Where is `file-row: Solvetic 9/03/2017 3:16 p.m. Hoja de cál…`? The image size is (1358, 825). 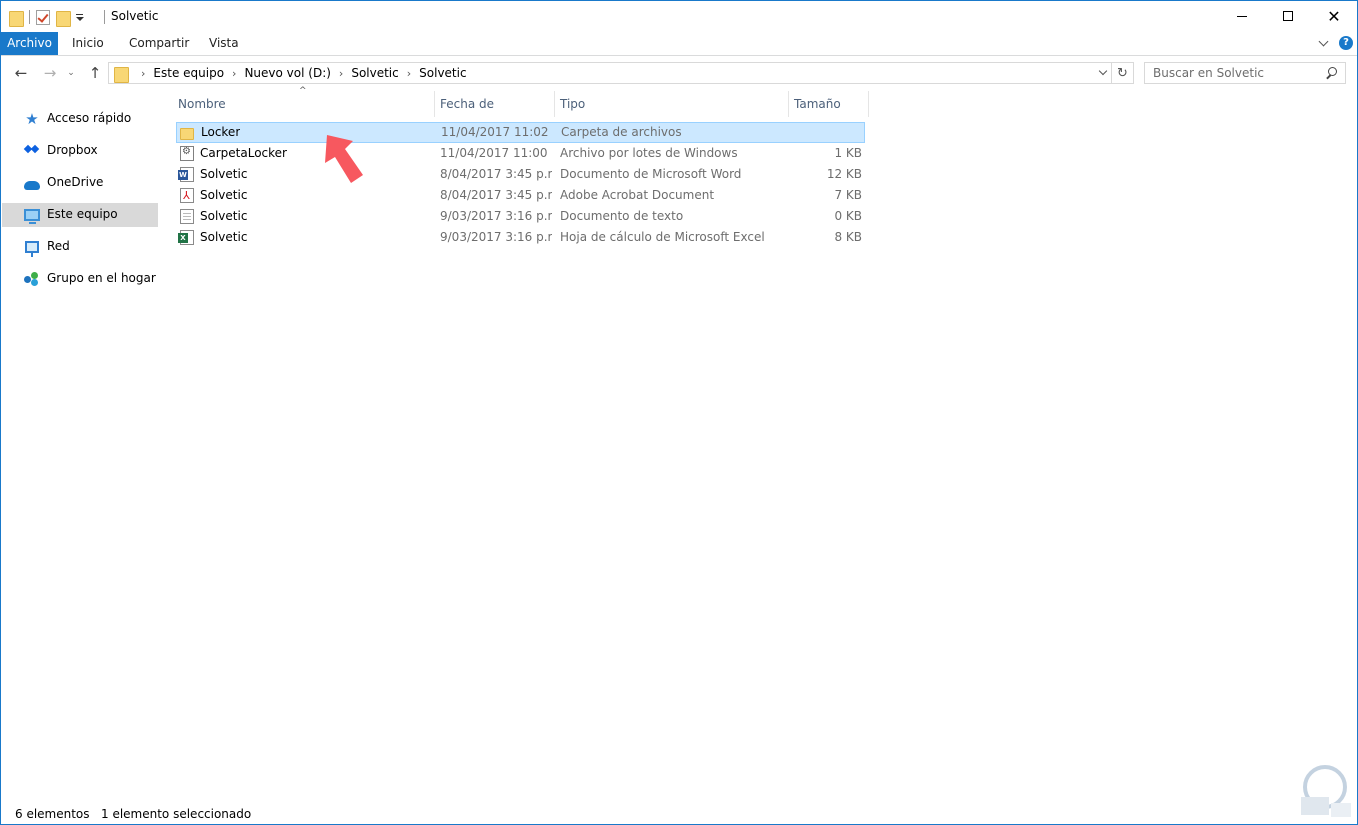
file-row: Solvetic 9/03/2017 3:16 p.m. Hoja de cál… is located at coordinates (520, 237).